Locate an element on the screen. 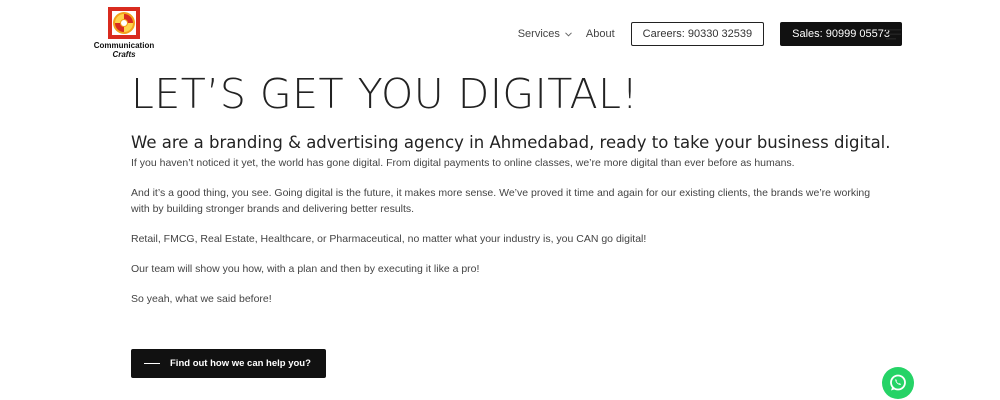 This screenshot has height=400, width=1000. nav-about: About is located at coordinates (600, 34).